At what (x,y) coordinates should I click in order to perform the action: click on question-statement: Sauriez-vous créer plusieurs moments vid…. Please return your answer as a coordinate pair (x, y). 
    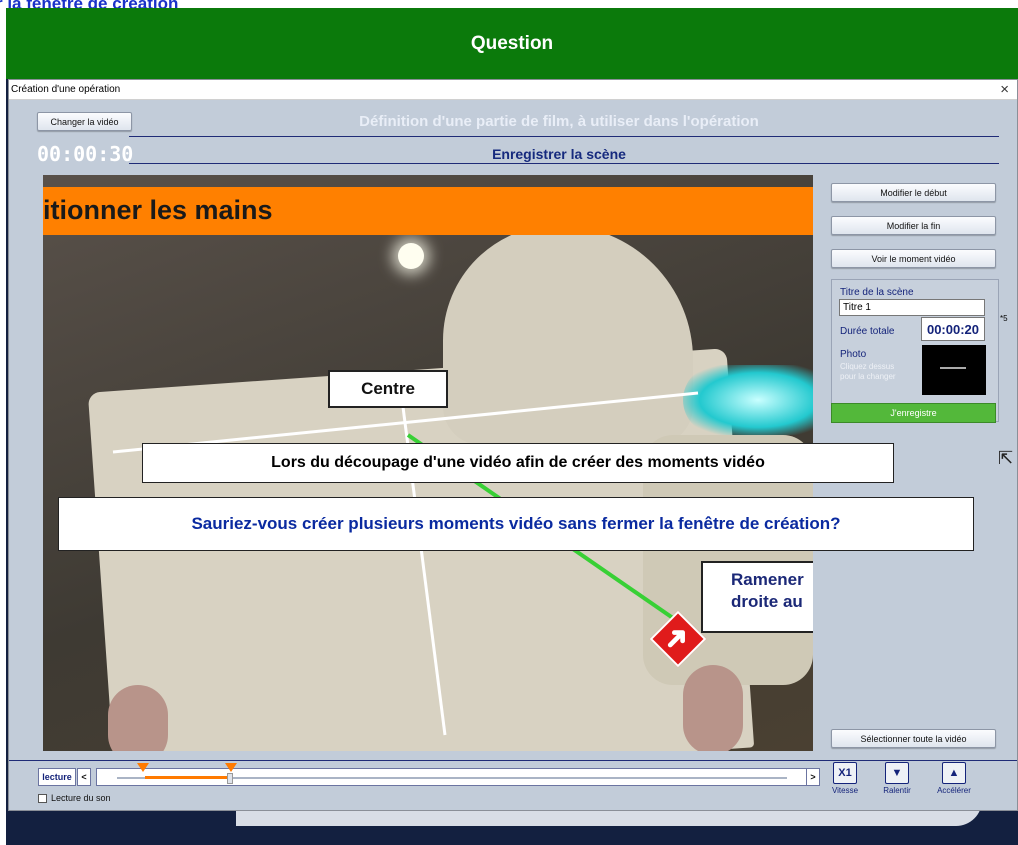
    Looking at the image, I should click on (516, 524).